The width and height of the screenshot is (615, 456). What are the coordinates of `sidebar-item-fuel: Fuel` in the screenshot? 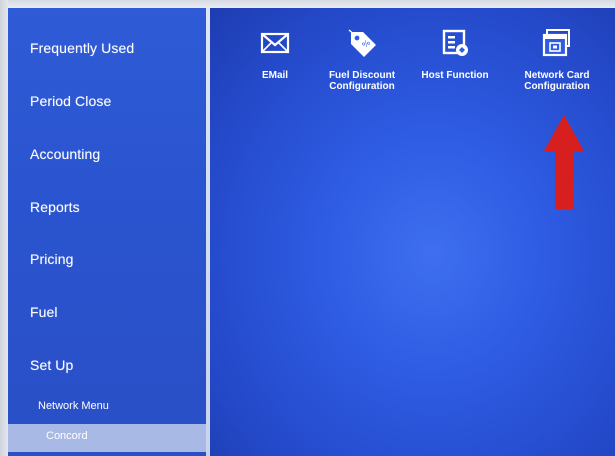 It's located at (44, 312).